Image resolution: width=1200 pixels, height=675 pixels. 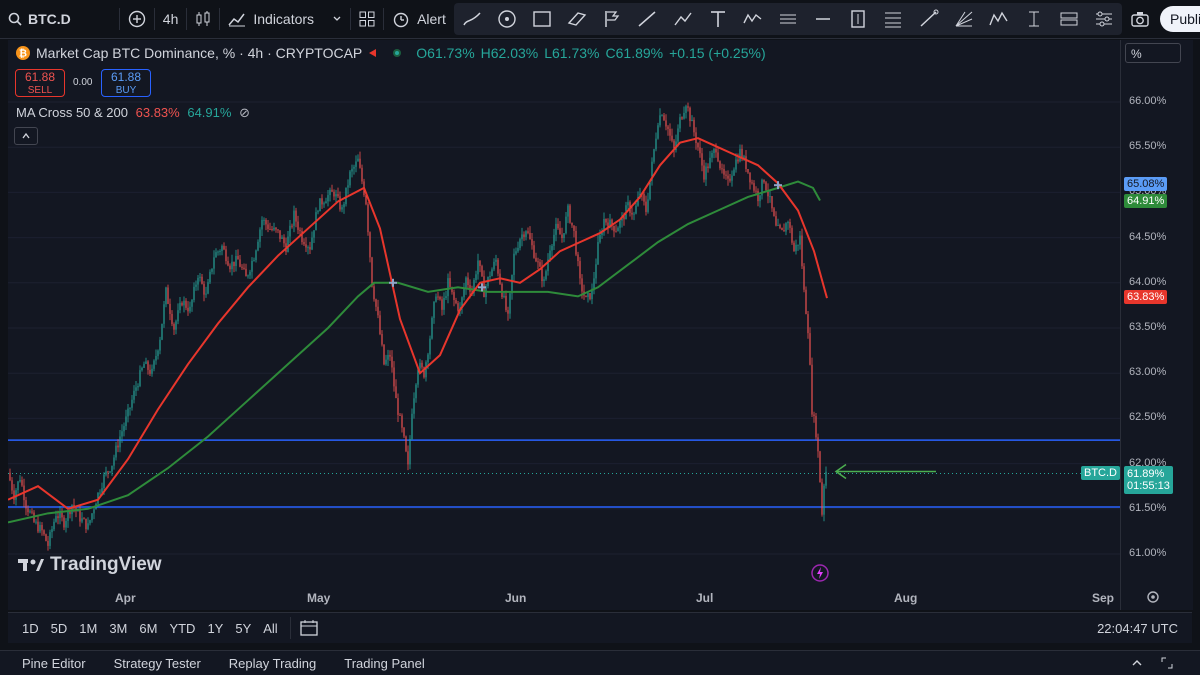 What do you see at coordinates (820, 573) in the screenshot?
I see `lightning-event-icon` at bounding box center [820, 573].